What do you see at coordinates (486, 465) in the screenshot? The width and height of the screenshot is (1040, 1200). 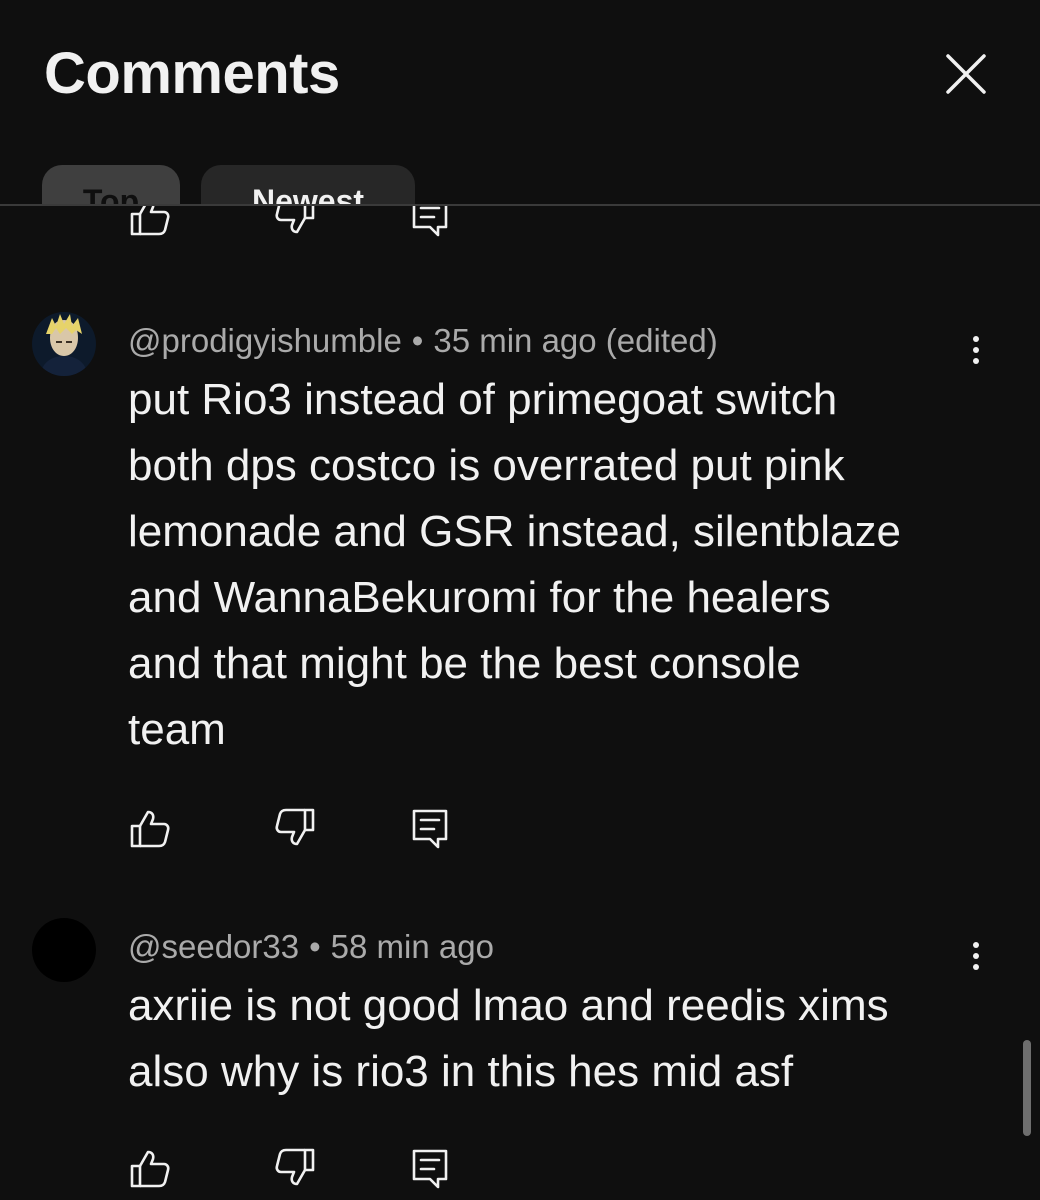 I see `comment-line: both dps costco is overrated put pink` at bounding box center [486, 465].